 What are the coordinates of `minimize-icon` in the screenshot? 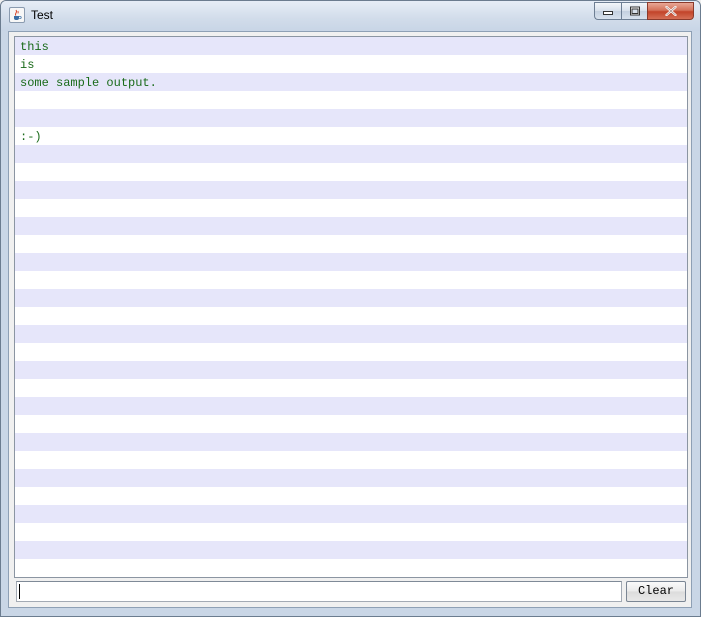 It's located at (608, 13).